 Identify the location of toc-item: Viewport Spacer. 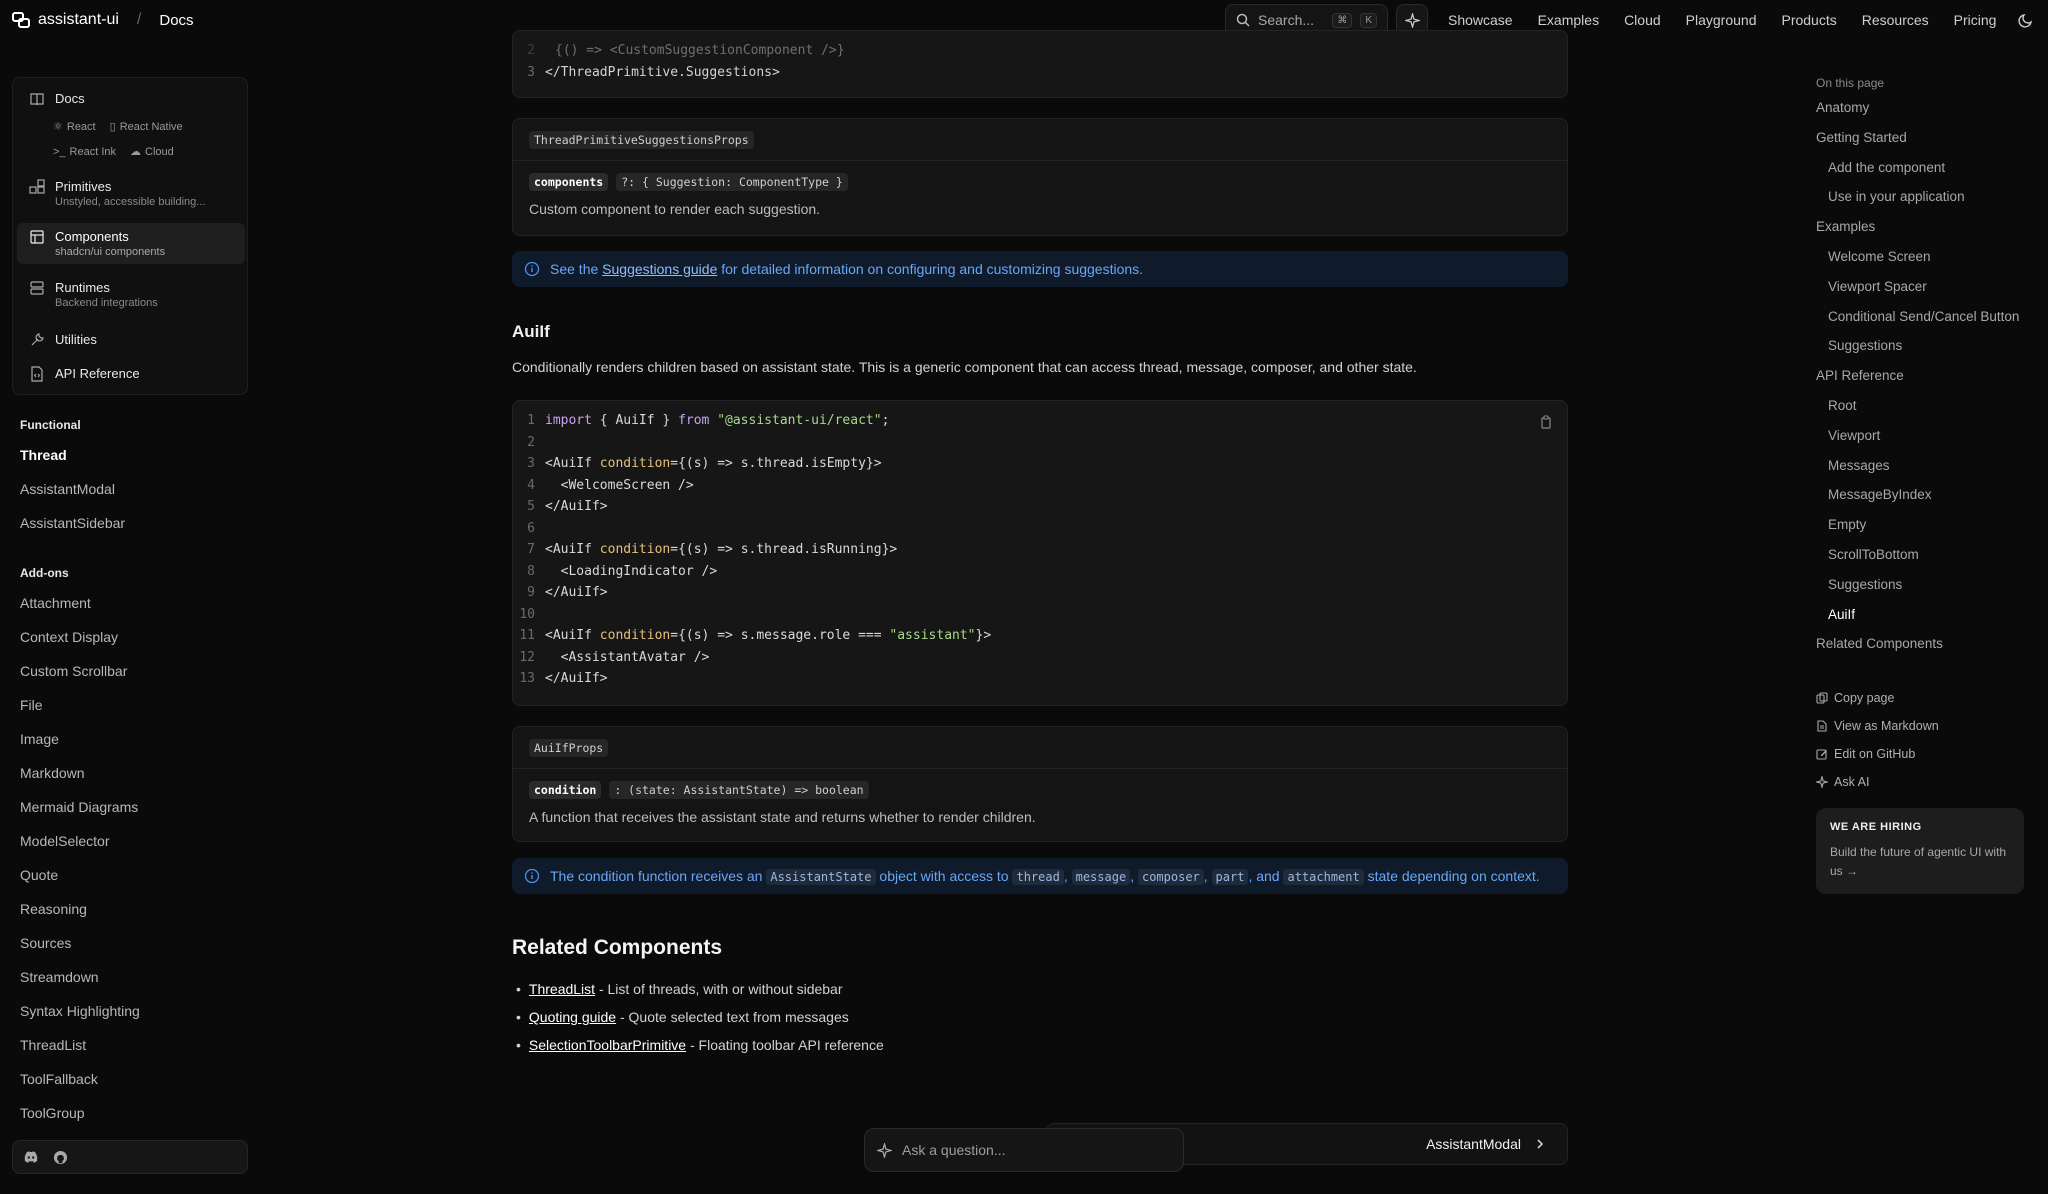
(1931, 294).